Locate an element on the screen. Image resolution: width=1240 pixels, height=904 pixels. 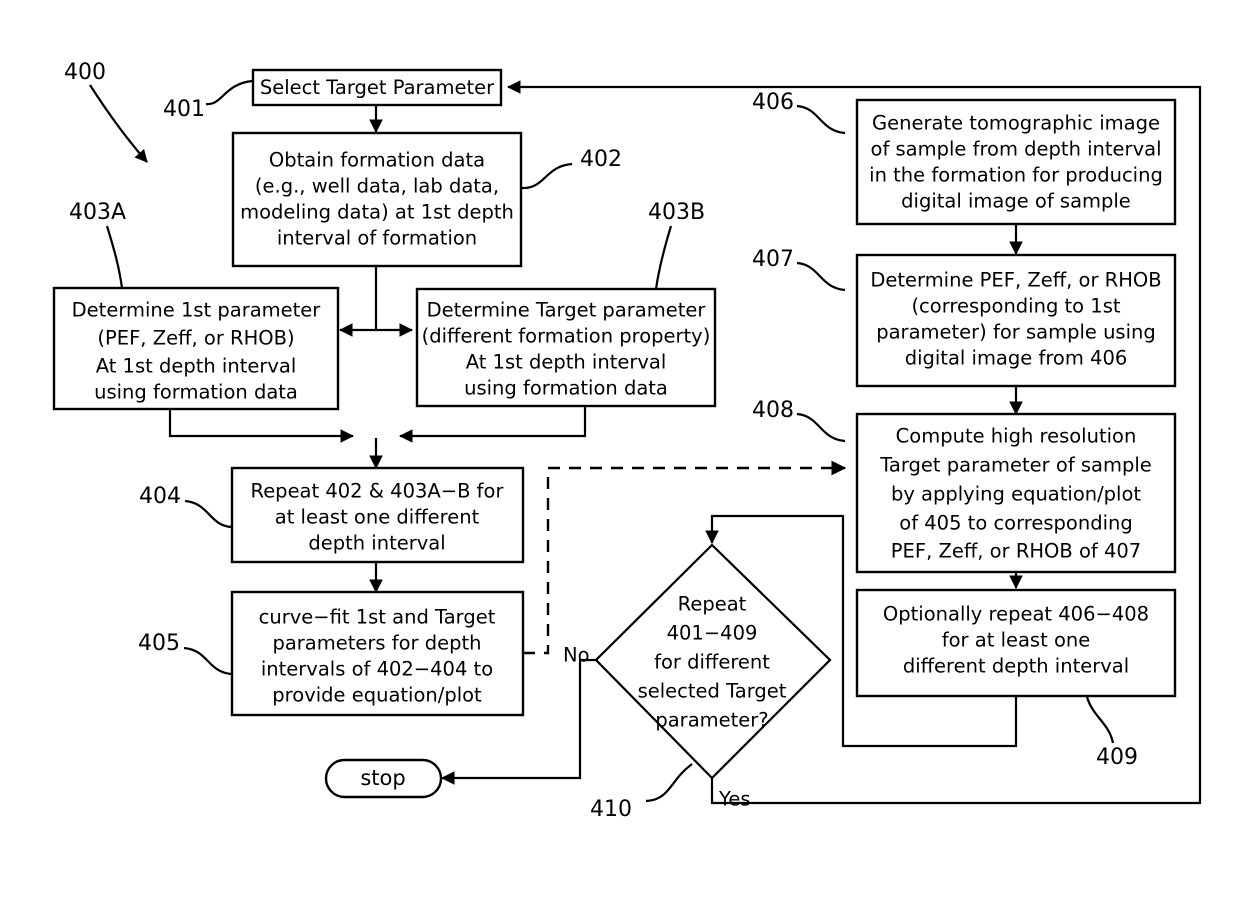
stop-label: stop is located at coordinates (382, 778).